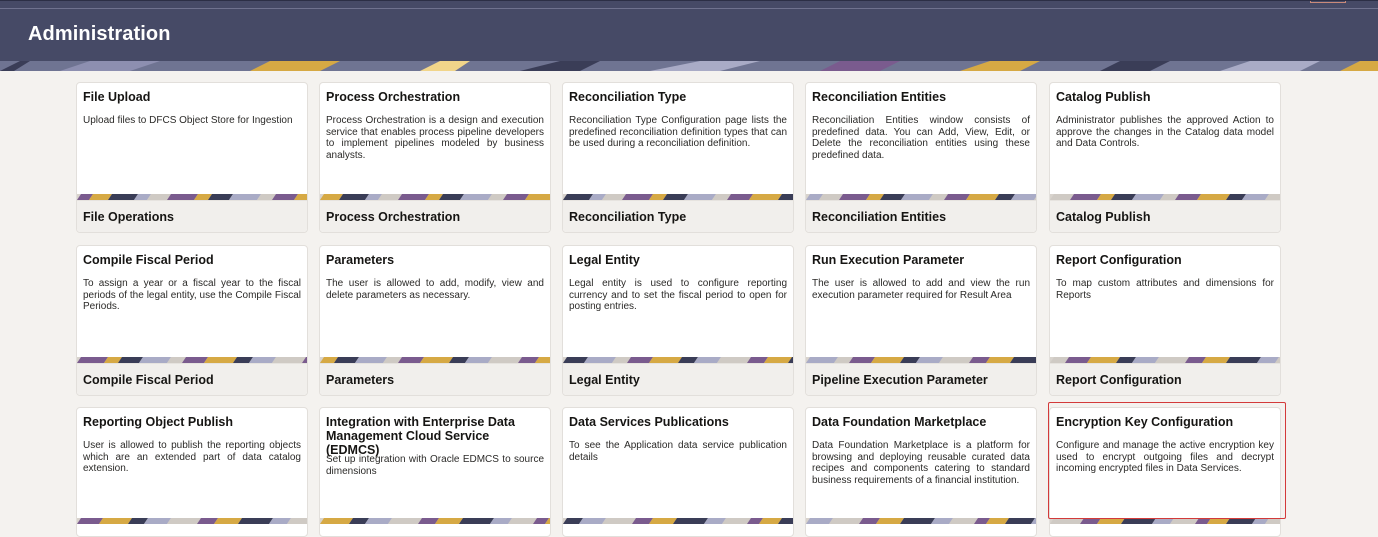 The width and height of the screenshot is (1378, 537). Describe the element at coordinates (393, 217) in the screenshot. I see `tile-footer-label: Process Orchestration` at that location.